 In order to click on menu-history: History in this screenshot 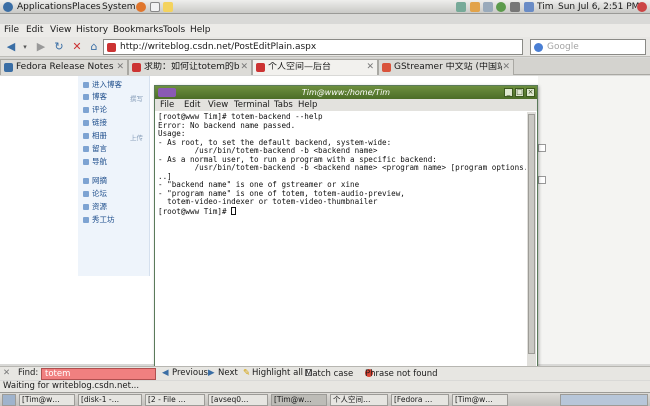, I will do `click(92, 30)`.